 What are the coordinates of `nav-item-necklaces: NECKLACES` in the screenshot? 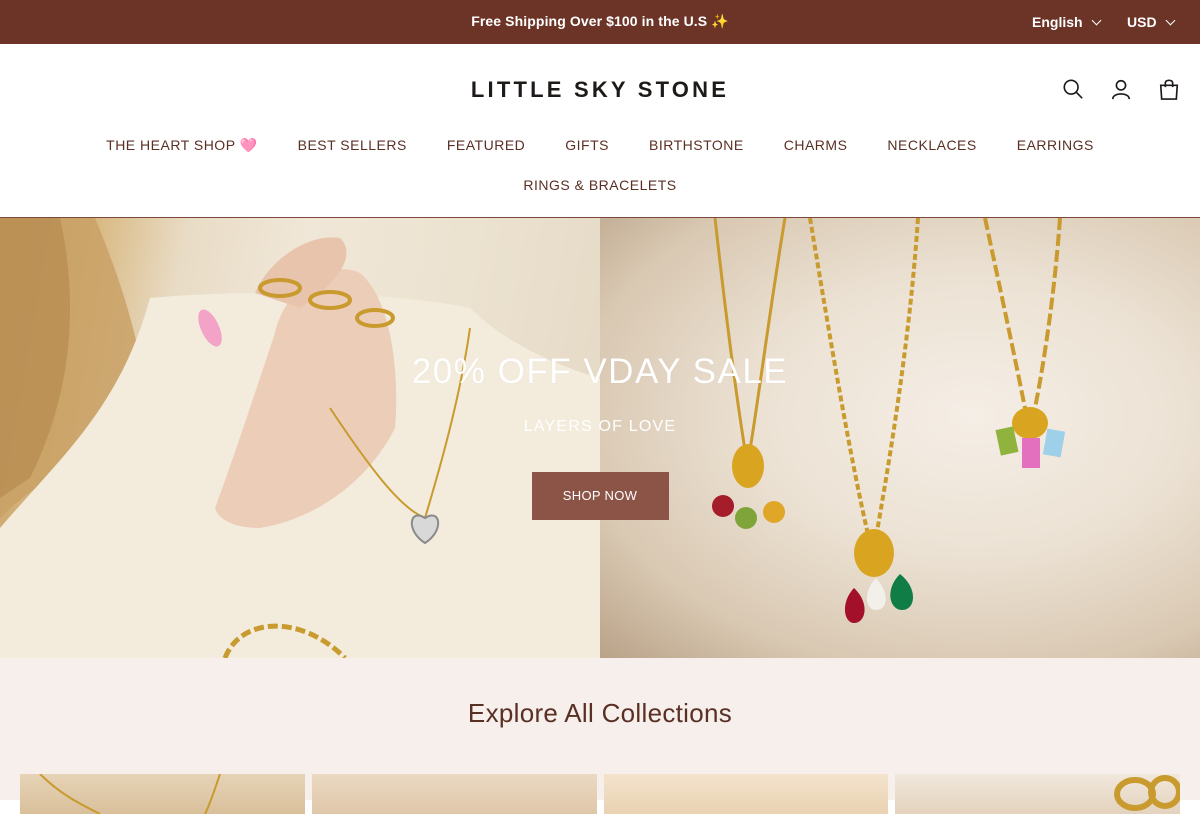 It's located at (931, 145).